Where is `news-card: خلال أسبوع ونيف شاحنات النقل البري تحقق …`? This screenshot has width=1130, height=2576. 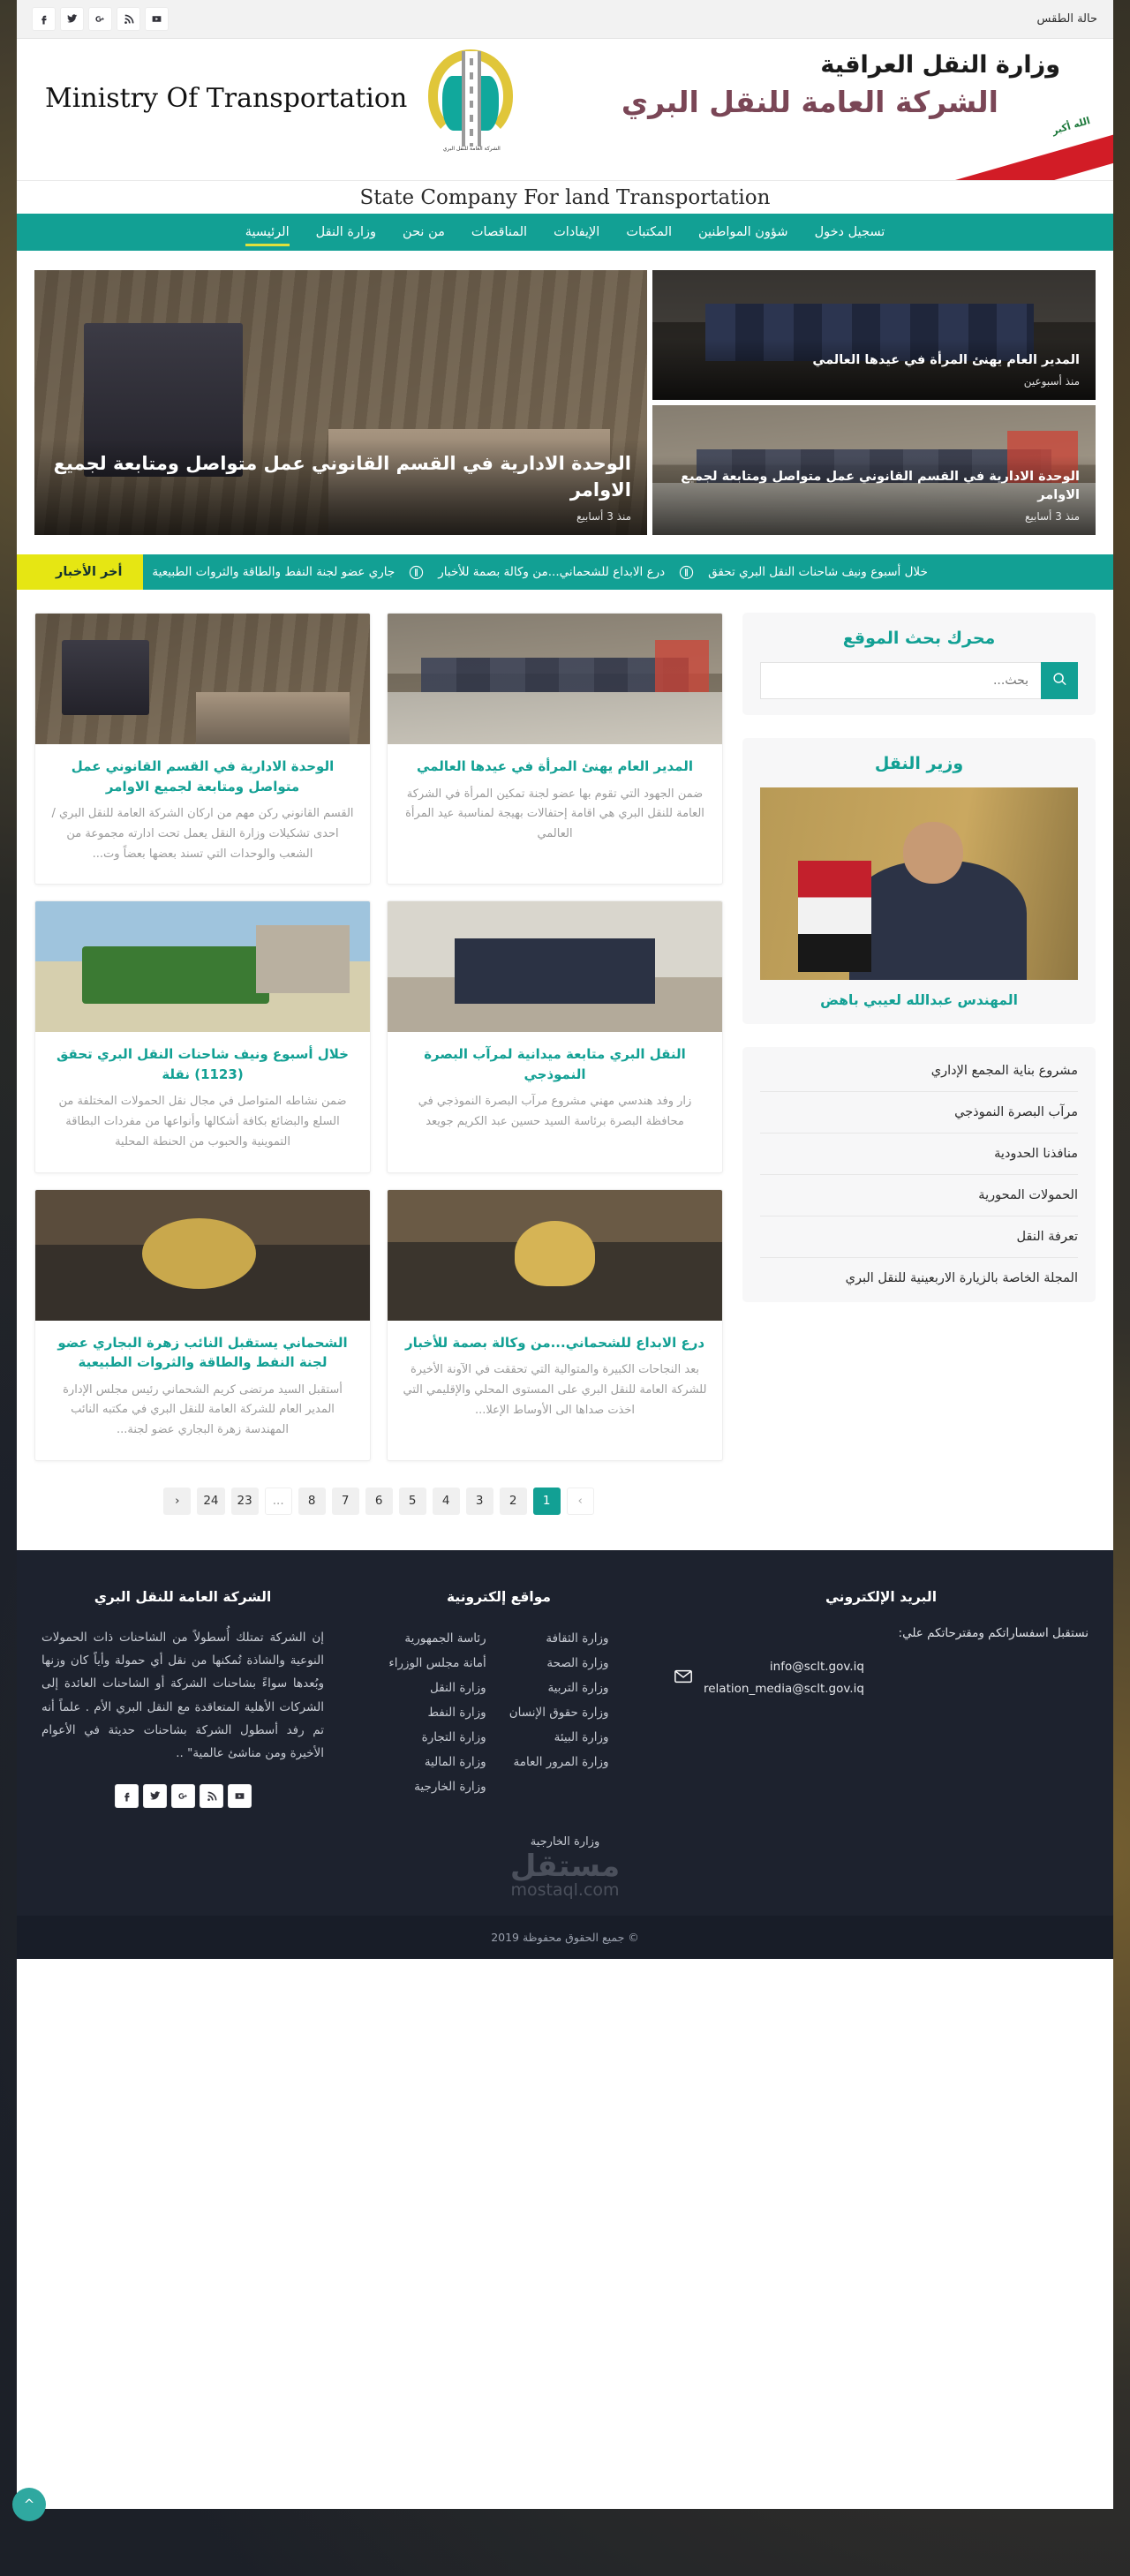 news-card: خلال أسبوع ونيف شاحنات النقل البري تحقق … is located at coordinates (202, 1037).